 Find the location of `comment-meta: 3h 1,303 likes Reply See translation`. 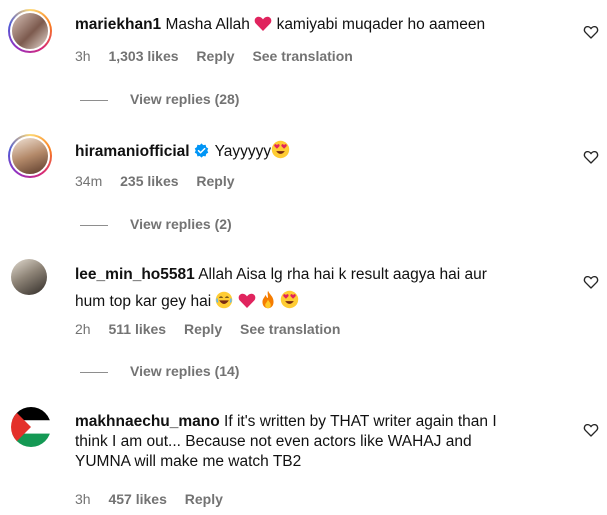

comment-meta: 3h 1,303 likes Reply See translation is located at coordinates (221, 56).